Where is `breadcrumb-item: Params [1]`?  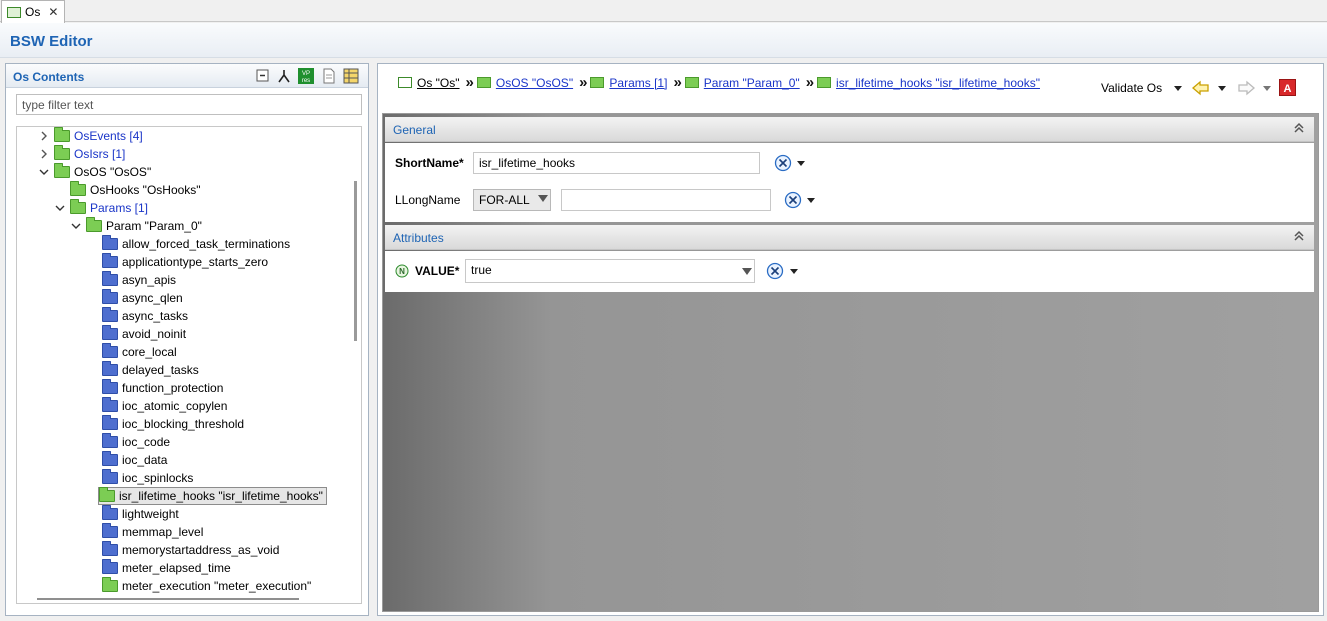 breadcrumb-item: Params [1] is located at coordinates (628, 83).